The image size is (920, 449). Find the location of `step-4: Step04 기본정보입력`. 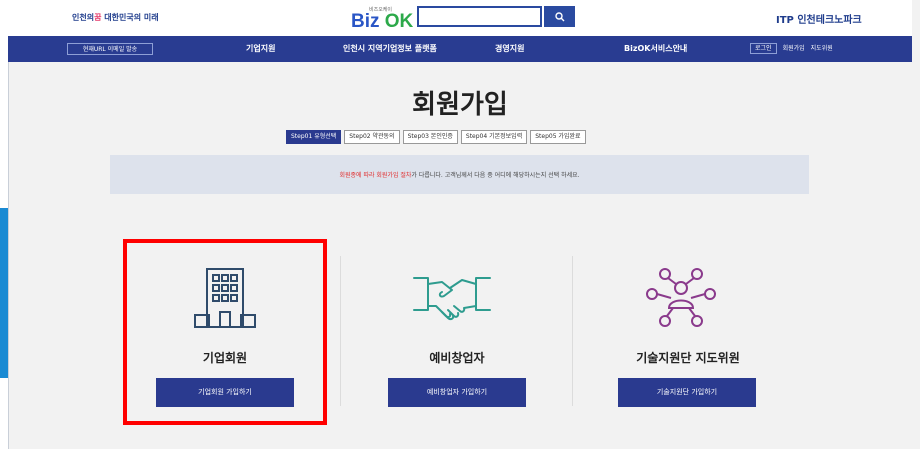

step-4: Step04 기본정보입력 is located at coordinates (494, 137).